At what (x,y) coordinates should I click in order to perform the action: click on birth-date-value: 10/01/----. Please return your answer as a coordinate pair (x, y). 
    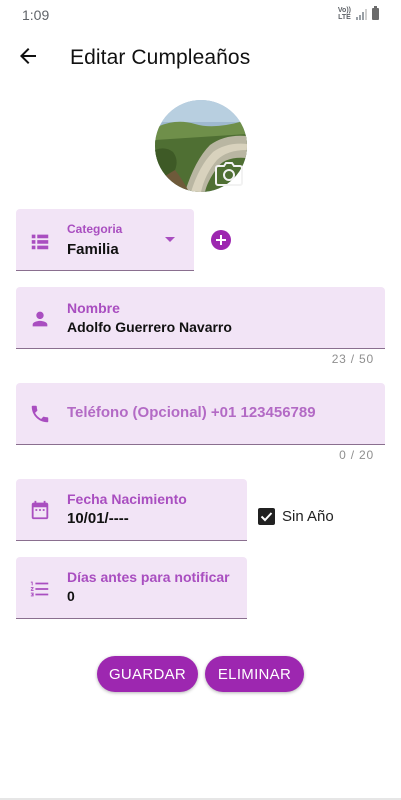
    Looking at the image, I should click on (98, 518).